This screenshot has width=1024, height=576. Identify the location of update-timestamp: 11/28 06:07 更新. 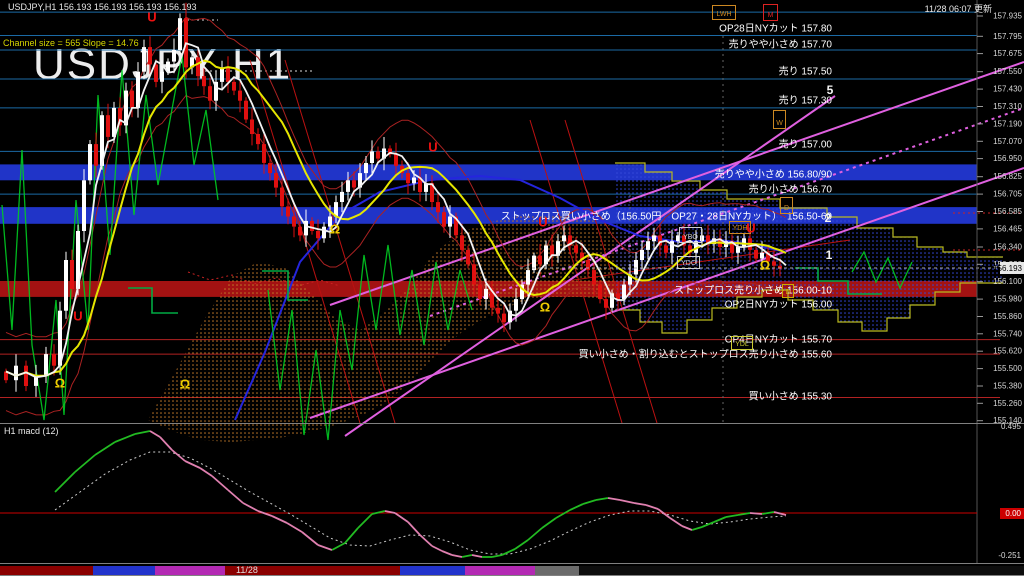
(958, 9).